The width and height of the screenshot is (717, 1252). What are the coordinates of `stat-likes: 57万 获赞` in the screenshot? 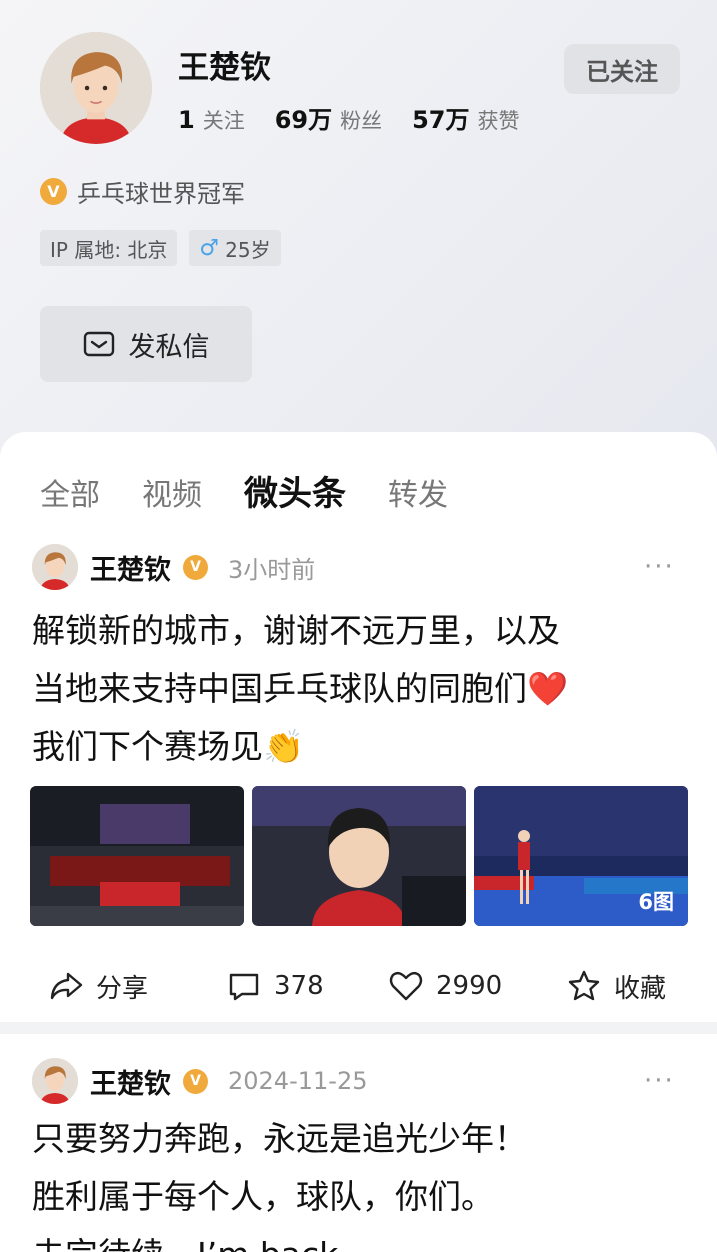 It's located at (465, 117).